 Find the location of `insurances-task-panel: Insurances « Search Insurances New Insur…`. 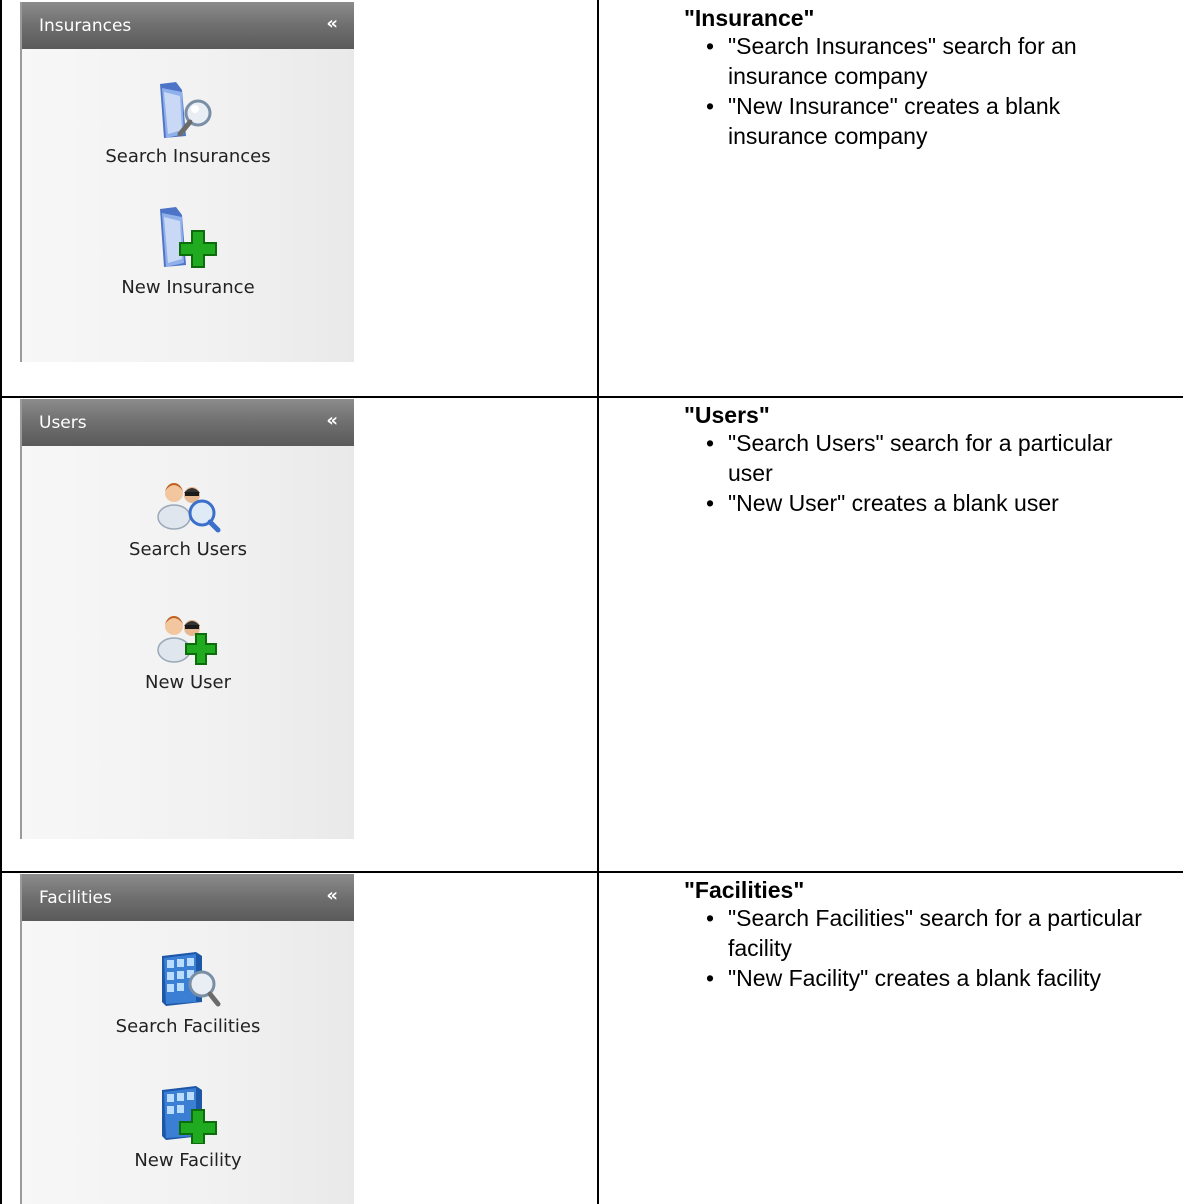

insurances-task-panel: Insurances « Search Insurances New Insur… is located at coordinates (187, 182).